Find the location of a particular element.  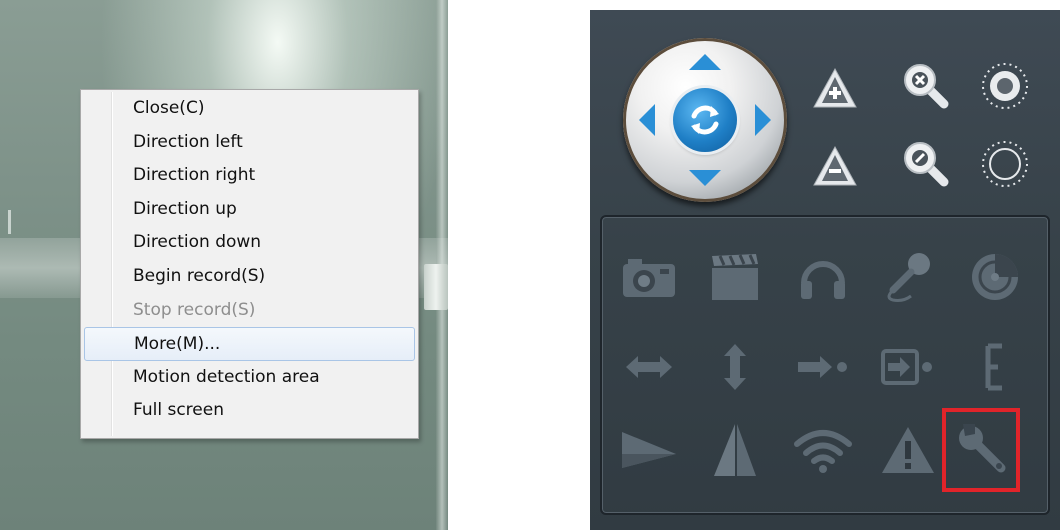

vertical-scan-icon is located at coordinates (735, 367).